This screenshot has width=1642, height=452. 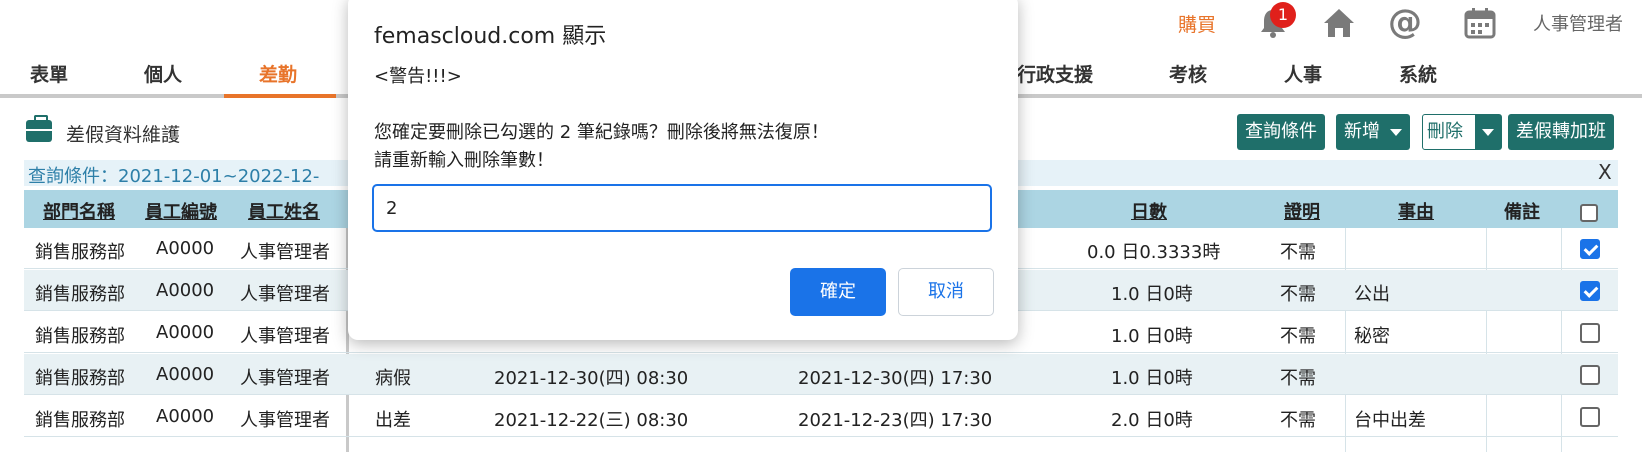 I want to click on briefcase-icon, so click(x=39, y=128).